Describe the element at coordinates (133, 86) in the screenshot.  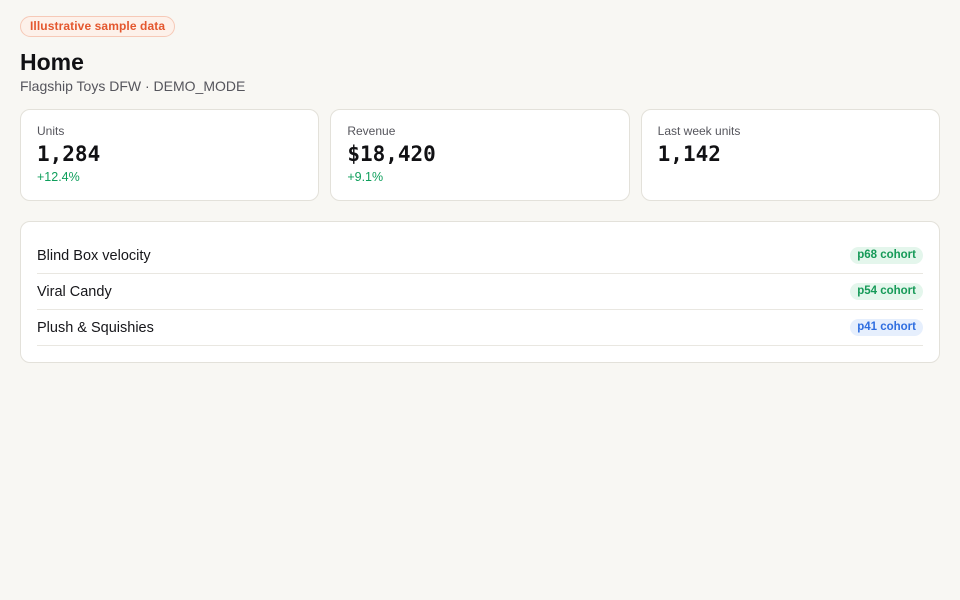
I see `page-subtitle: Flagship Toys DFW · DEMO_MODE` at that location.